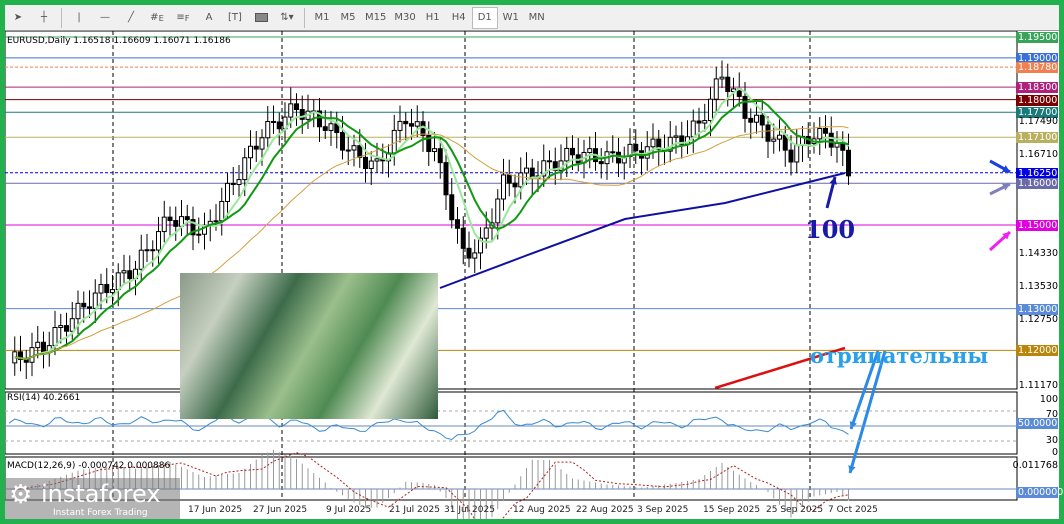 The image size is (1064, 524). I want to click on price-tag: 1.19500, so click(1037, 37).